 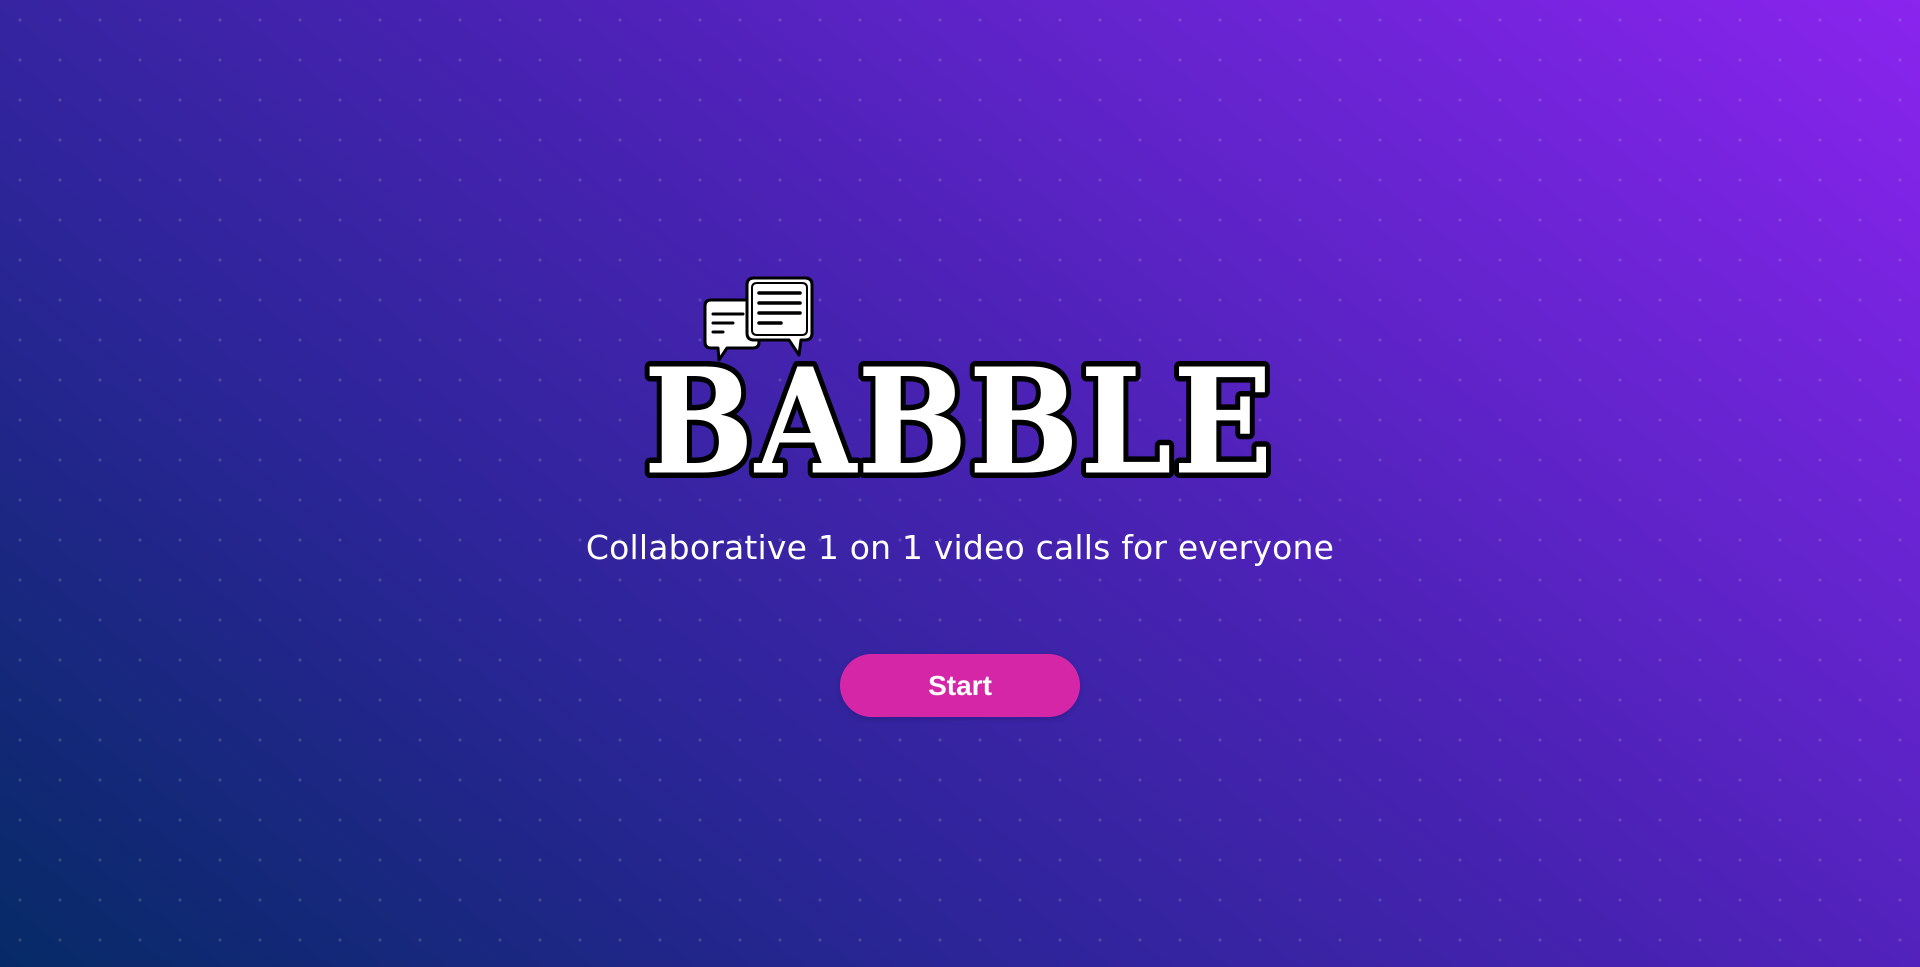 I want to click on babble-logo: BABBLE BABBLE, so click(x=959, y=392).